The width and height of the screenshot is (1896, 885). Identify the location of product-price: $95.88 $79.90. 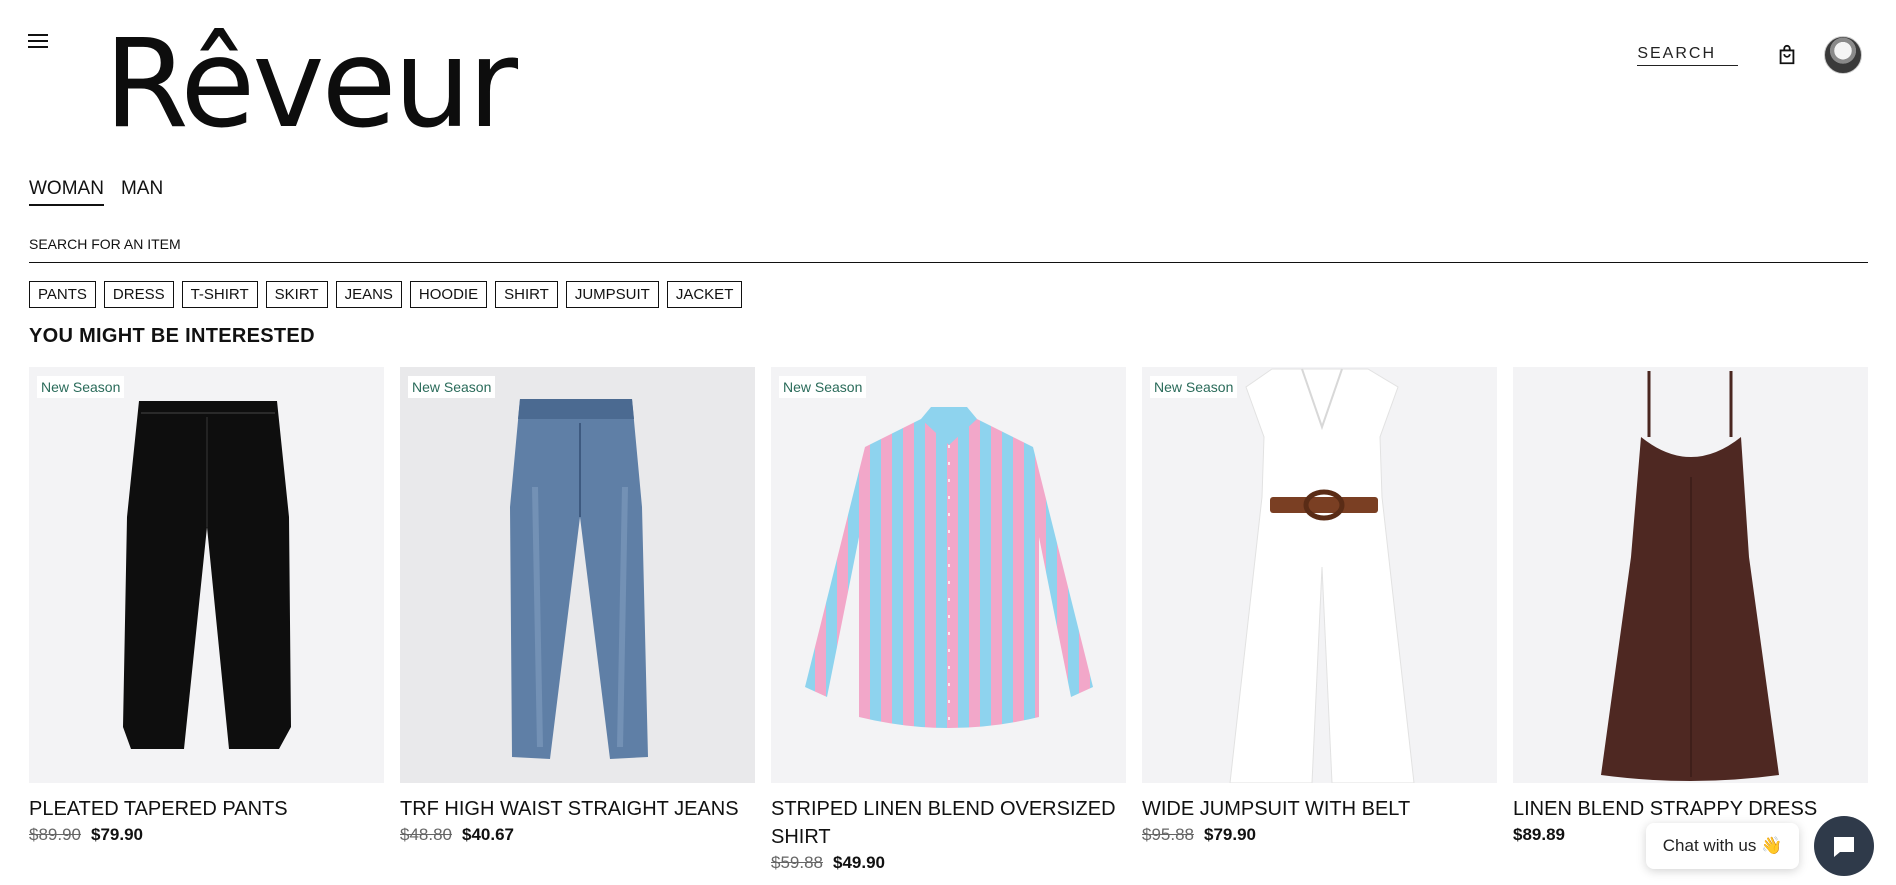
(1319, 835).